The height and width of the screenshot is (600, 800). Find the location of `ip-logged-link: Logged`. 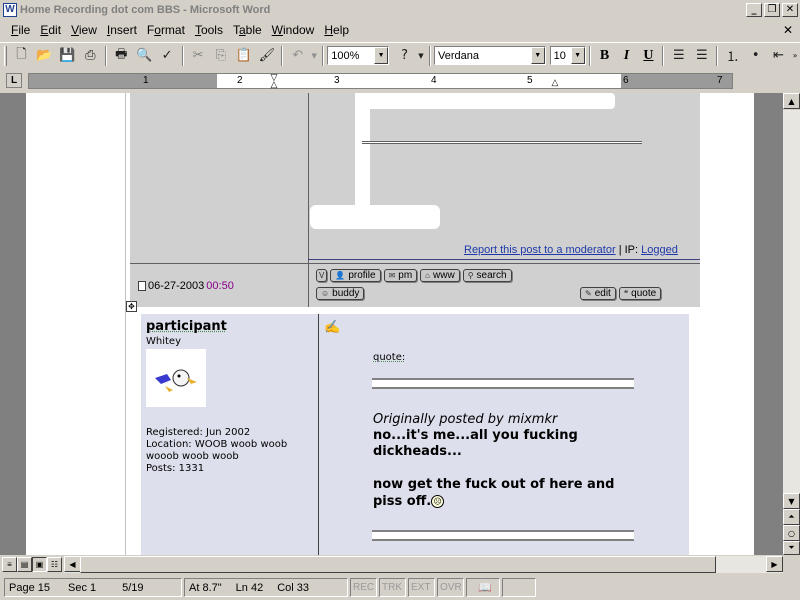

ip-logged-link: Logged is located at coordinates (659, 250).